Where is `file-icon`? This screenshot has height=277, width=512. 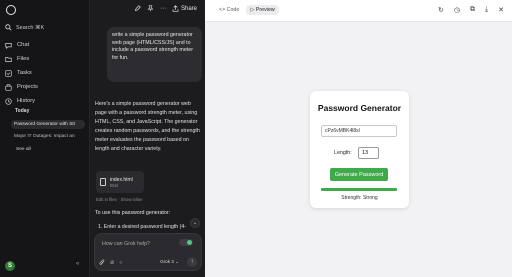
file-icon is located at coordinates (103, 182).